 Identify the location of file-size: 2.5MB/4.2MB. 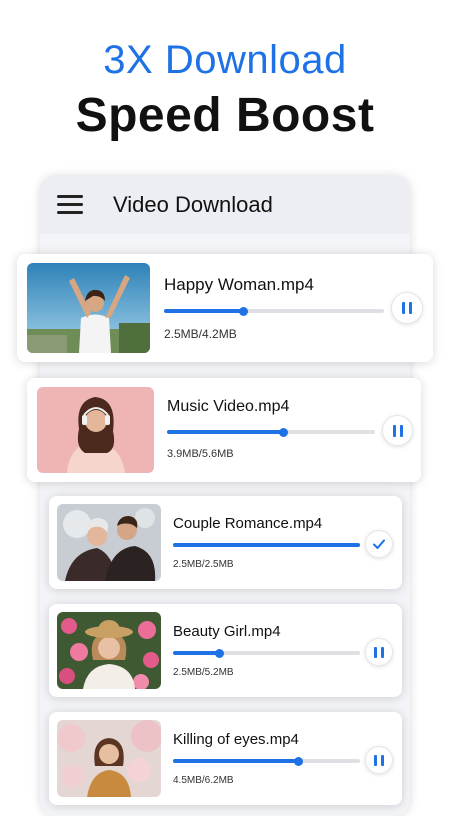
(200, 334).